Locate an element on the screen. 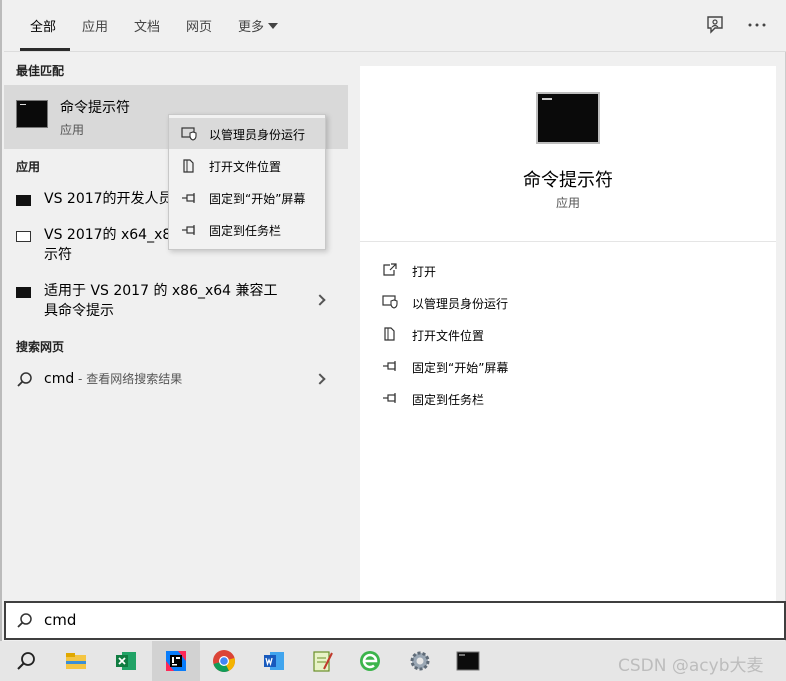 The width and height of the screenshot is (786, 681). taskbar-notepad is located at coordinates (322, 661).